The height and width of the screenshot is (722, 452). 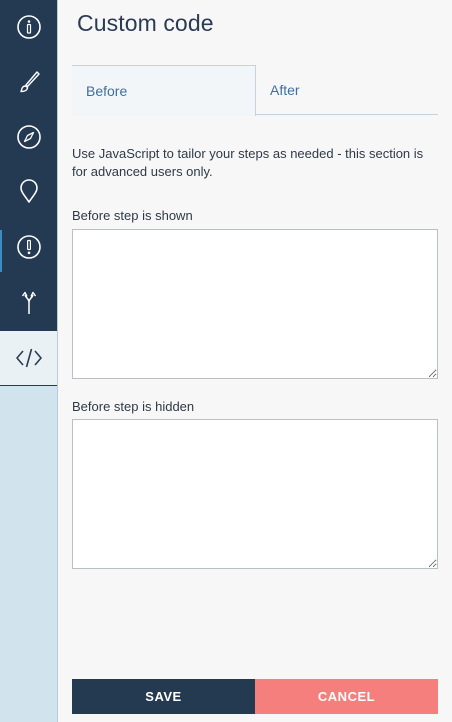 What do you see at coordinates (346, 696) in the screenshot?
I see `cancel-button: CANCEL` at bounding box center [346, 696].